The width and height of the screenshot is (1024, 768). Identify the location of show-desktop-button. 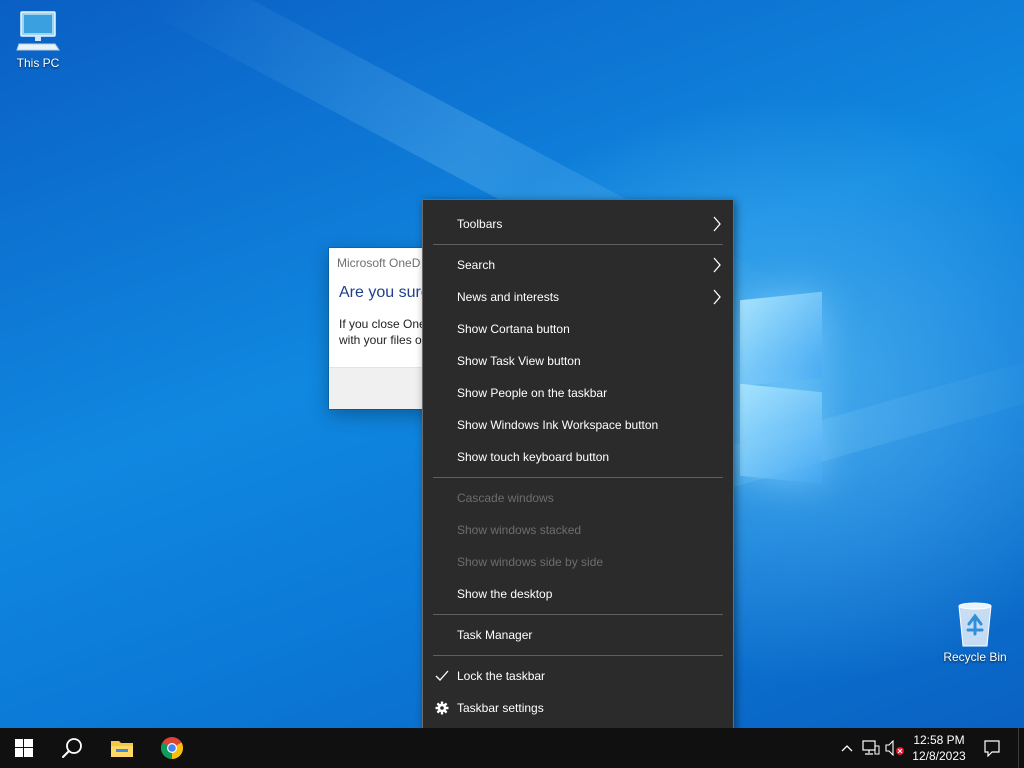
(1021, 748).